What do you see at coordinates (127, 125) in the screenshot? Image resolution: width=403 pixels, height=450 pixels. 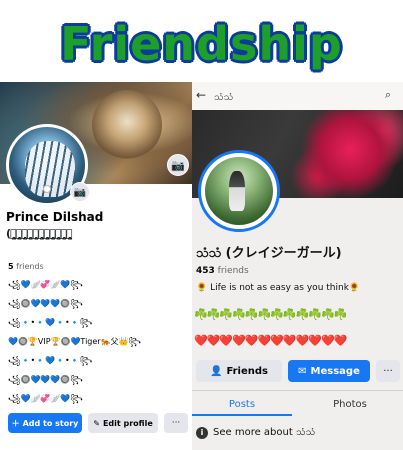 I see `cover-tiger-image` at bounding box center [127, 125].